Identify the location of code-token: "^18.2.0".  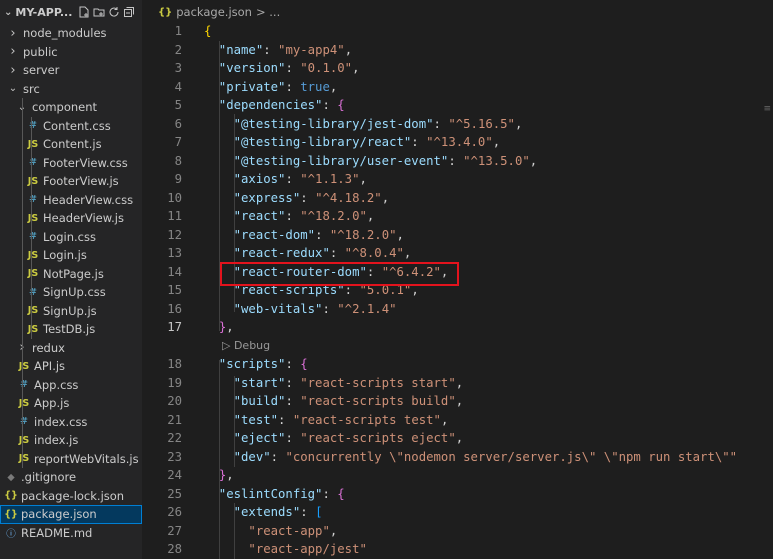
(333, 216).